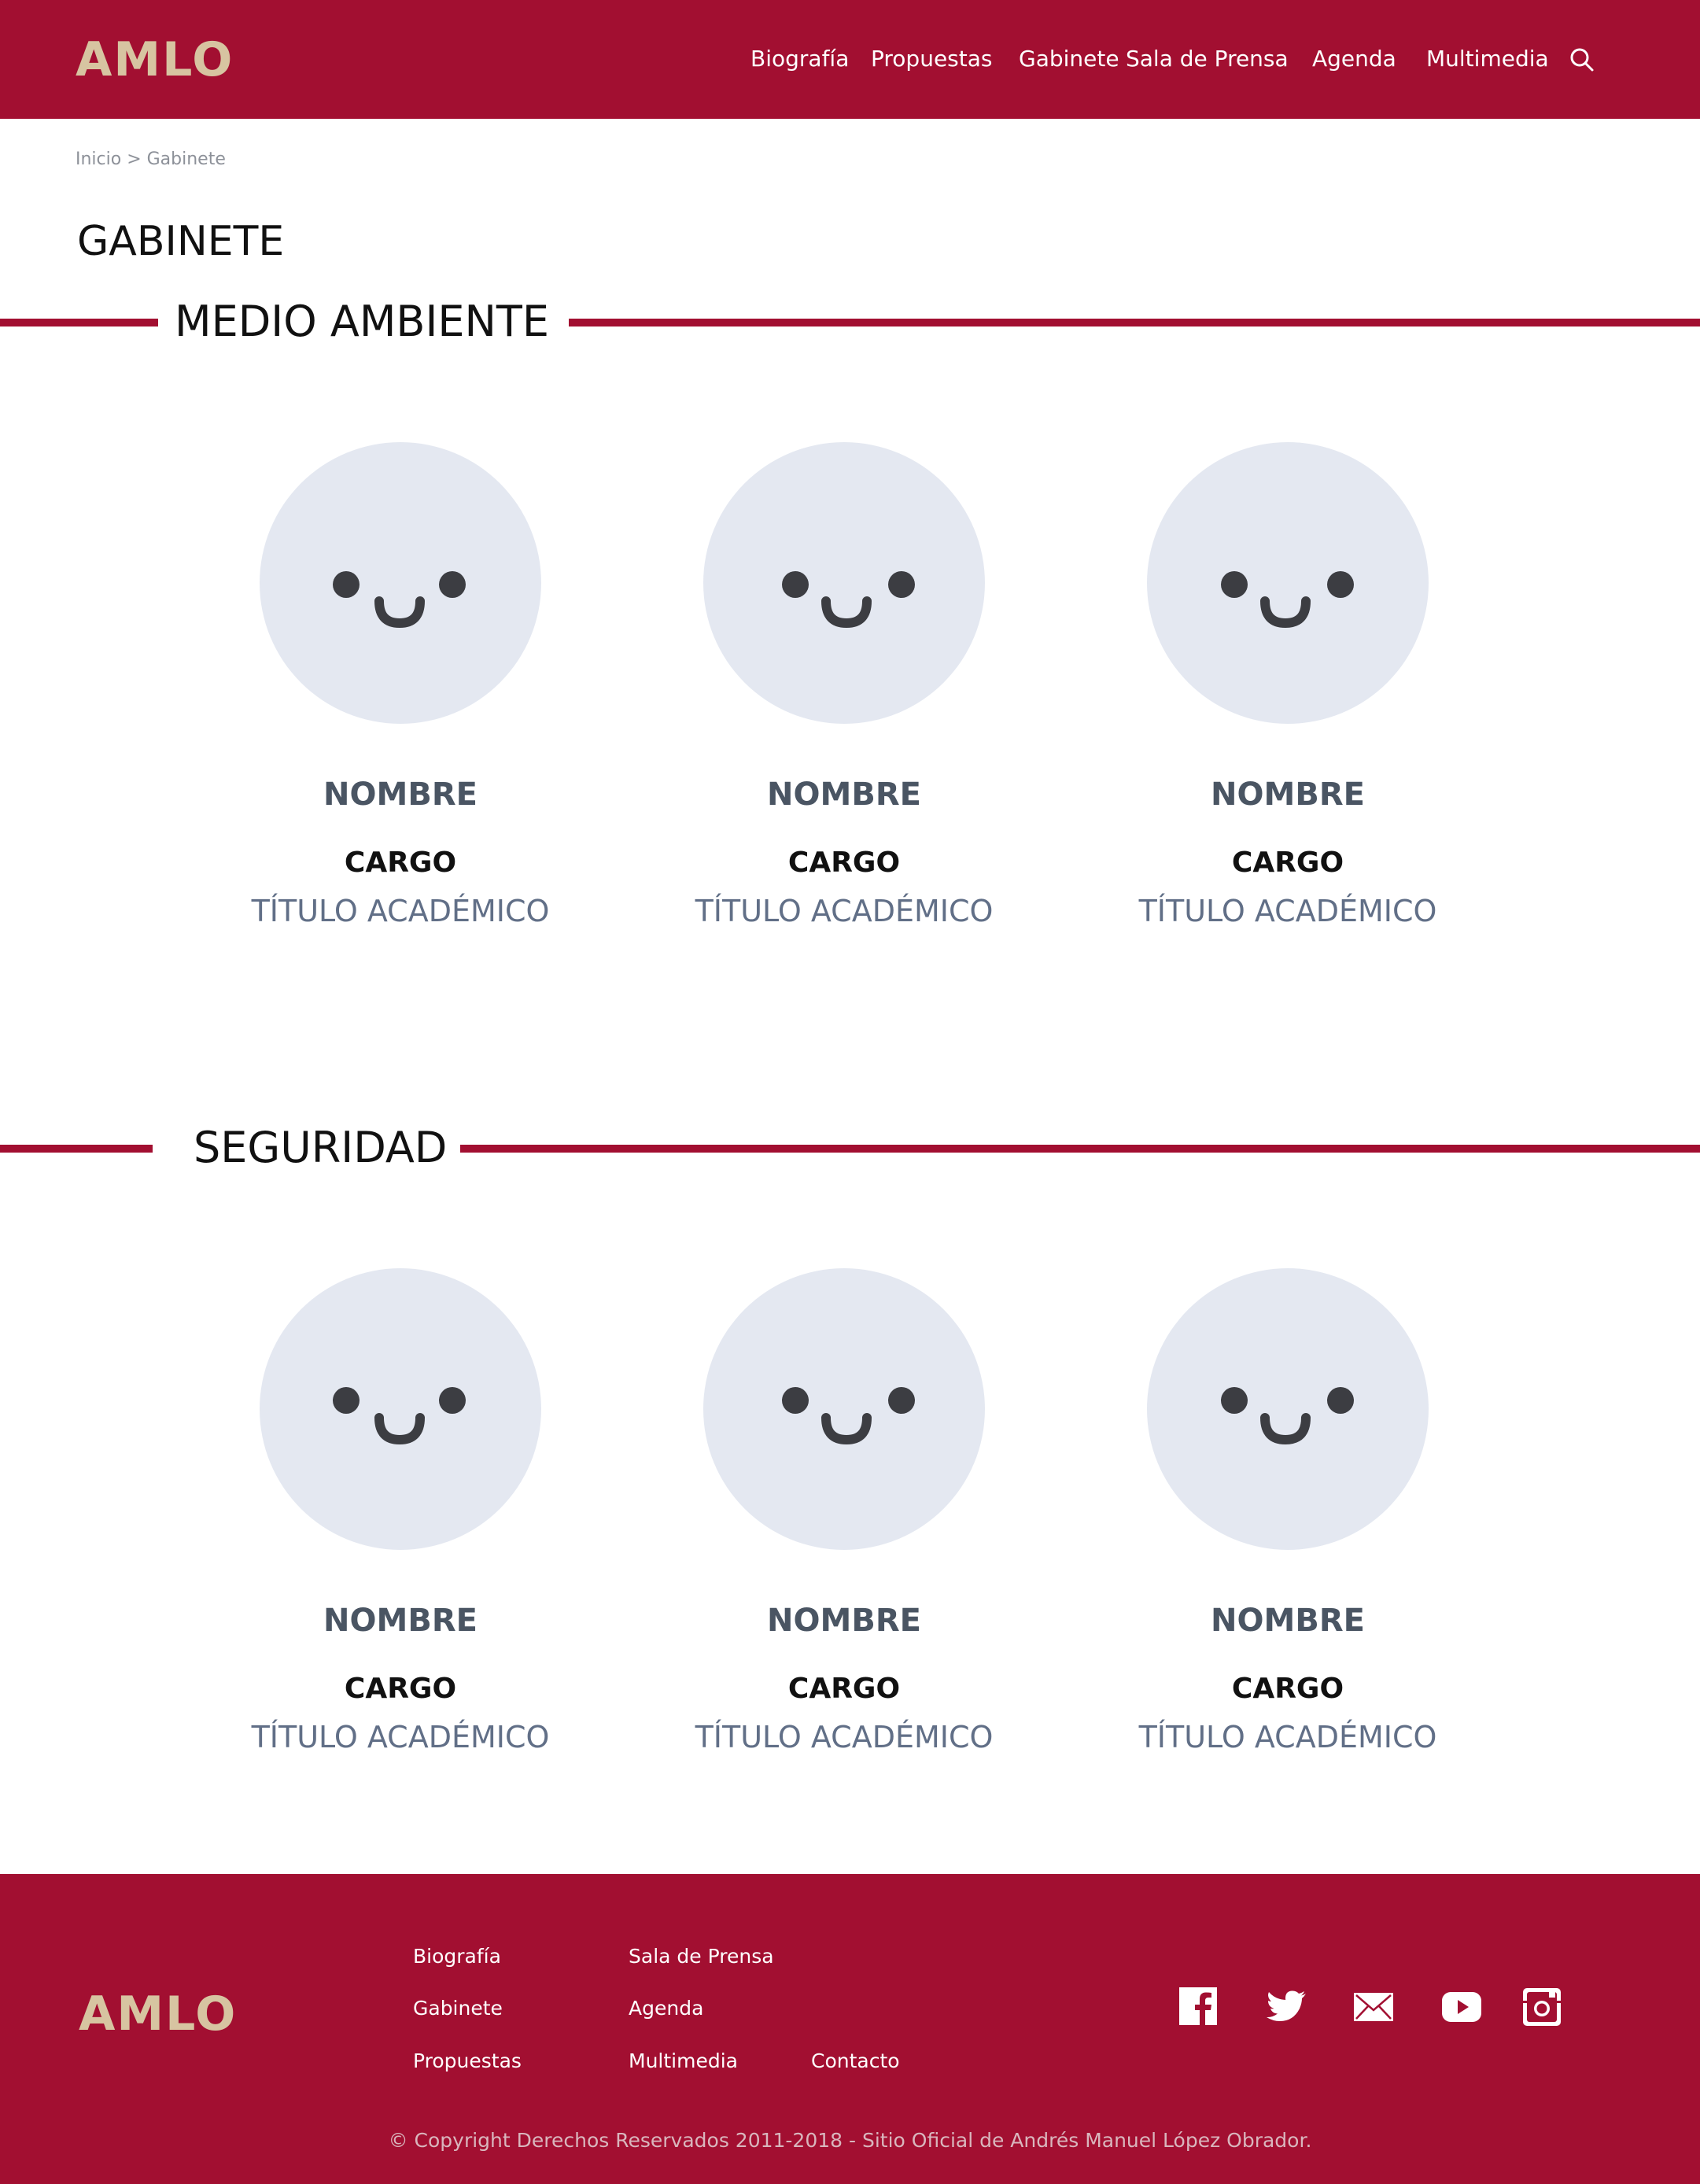 This screenshot has height=2184, width=1700. Describe the element at coordinates (458, 2009) in the screenshot. I see `footer-link-gabinete: Gabinete` at that location.